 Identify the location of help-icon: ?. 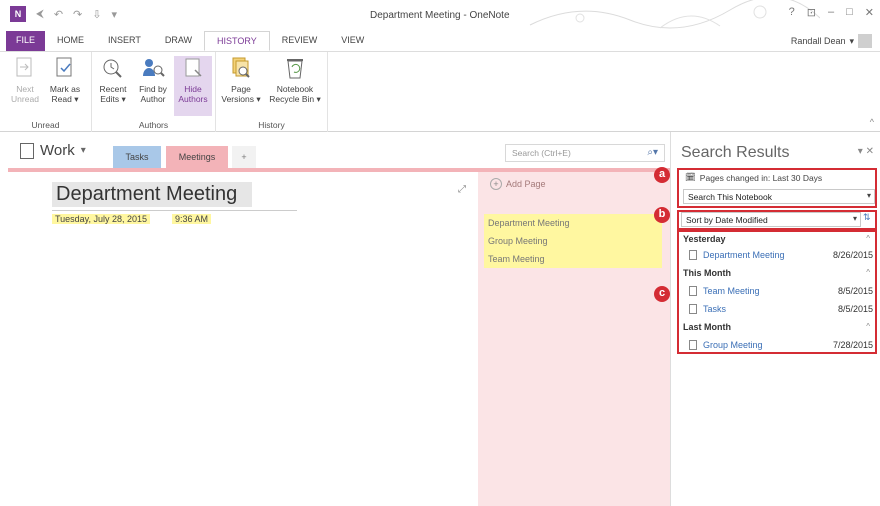
(792, 12).